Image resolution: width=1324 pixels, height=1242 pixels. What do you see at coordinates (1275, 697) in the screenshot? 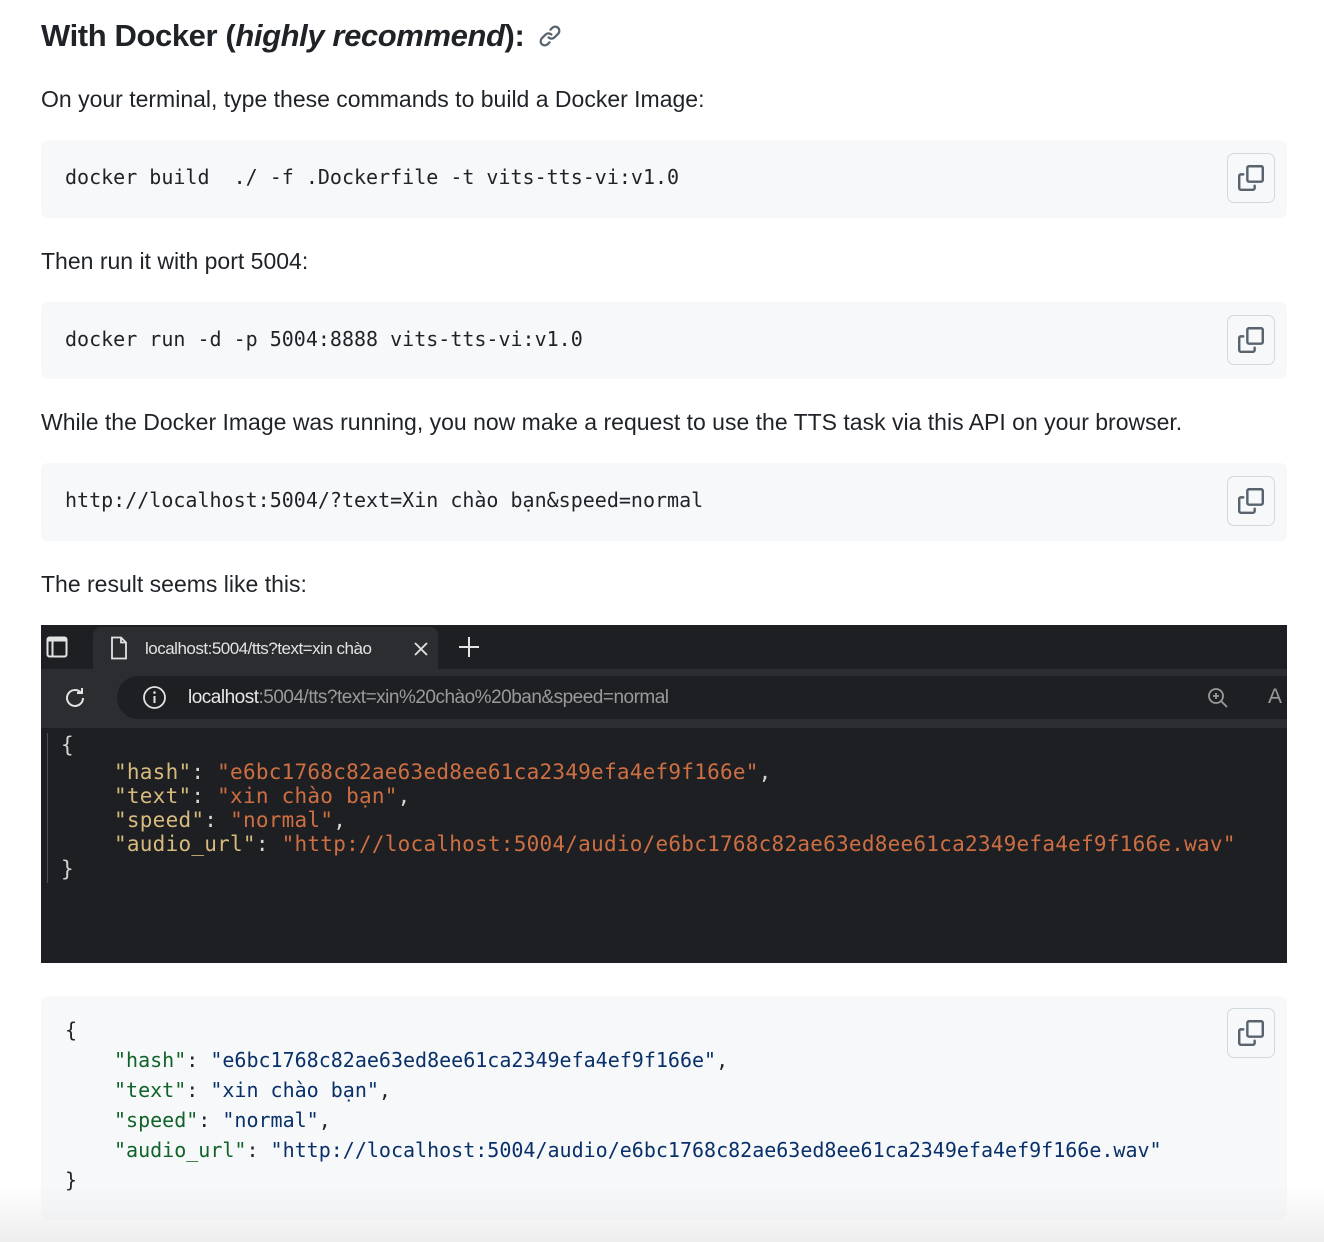
I see `read-aloud-icon: A` at bounding box center [1275, 697].